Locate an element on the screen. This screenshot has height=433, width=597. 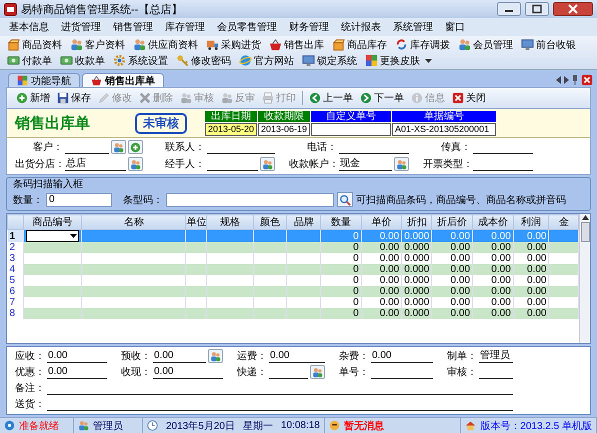
toolbar-button: 商品资料 is located at coordinates (34, 44).